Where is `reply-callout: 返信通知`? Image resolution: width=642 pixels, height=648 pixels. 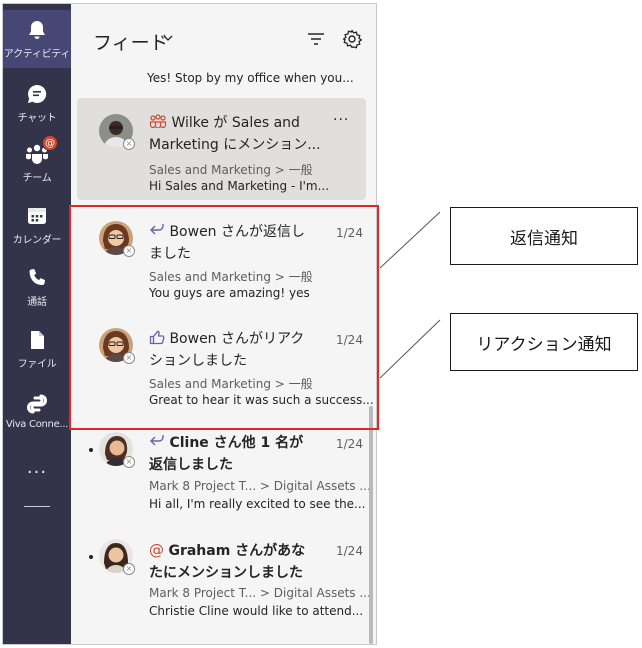 reply-callout: 返信通知 is located at coordinates (544, 236).